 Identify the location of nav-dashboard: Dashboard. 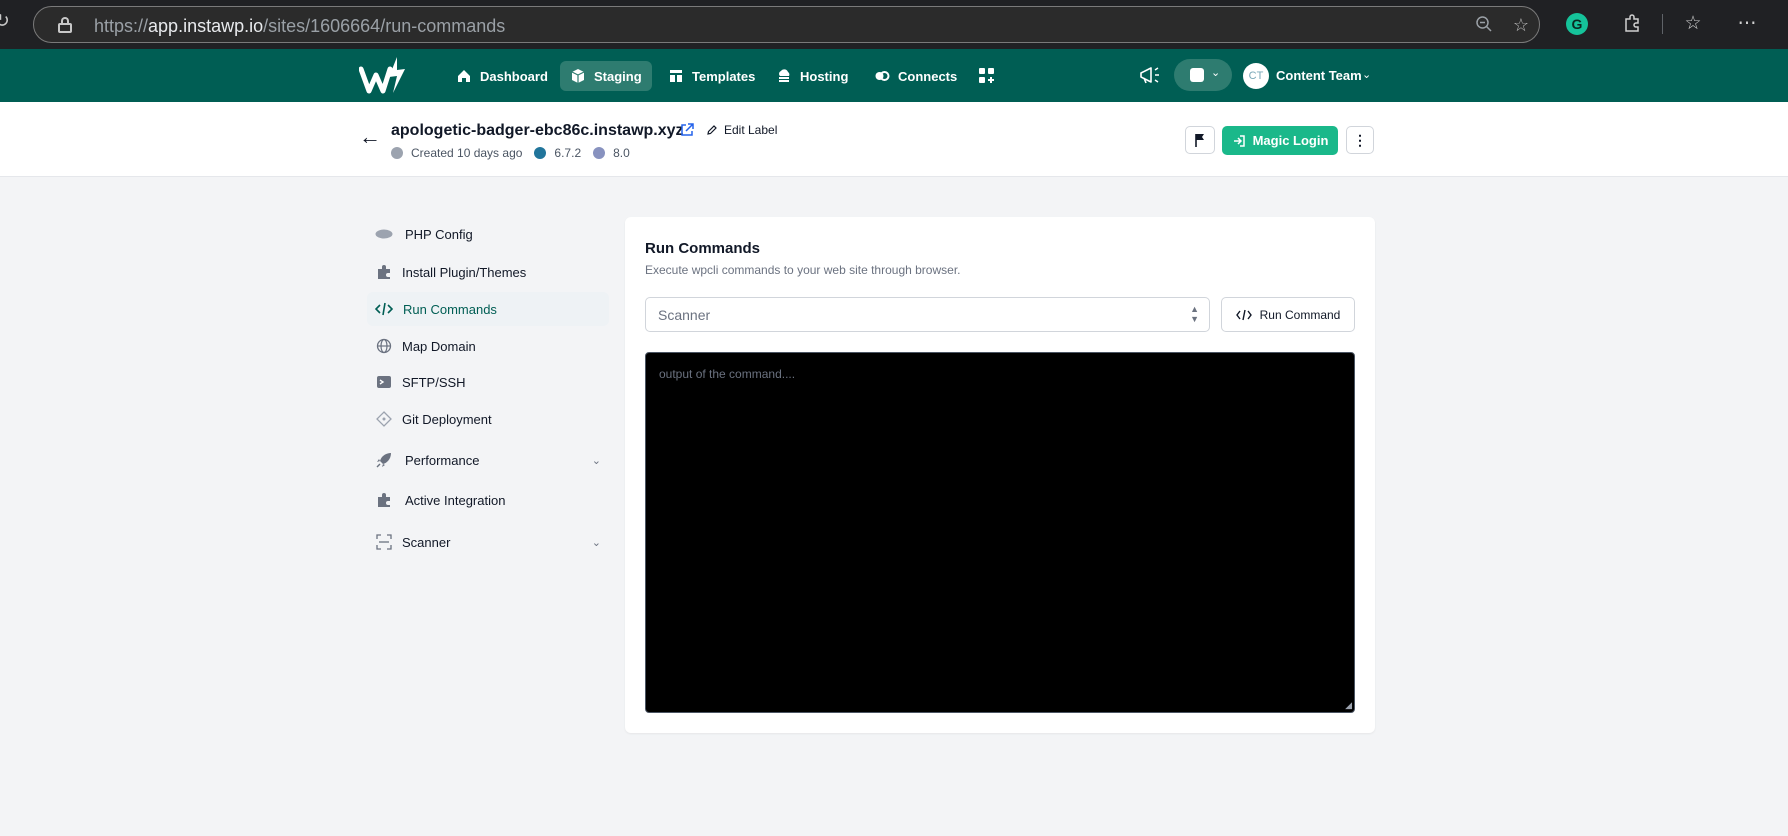
(502, 76).